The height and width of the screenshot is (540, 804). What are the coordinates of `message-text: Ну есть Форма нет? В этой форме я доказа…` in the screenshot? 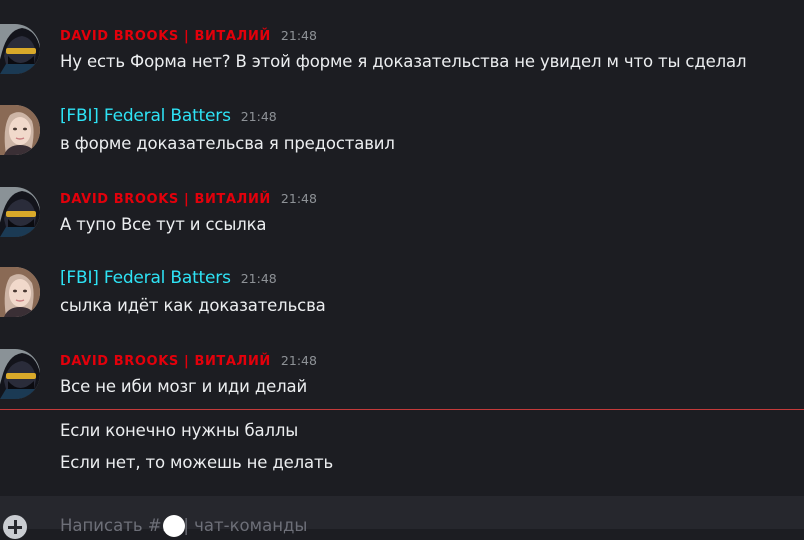 It's located at (403, 61).